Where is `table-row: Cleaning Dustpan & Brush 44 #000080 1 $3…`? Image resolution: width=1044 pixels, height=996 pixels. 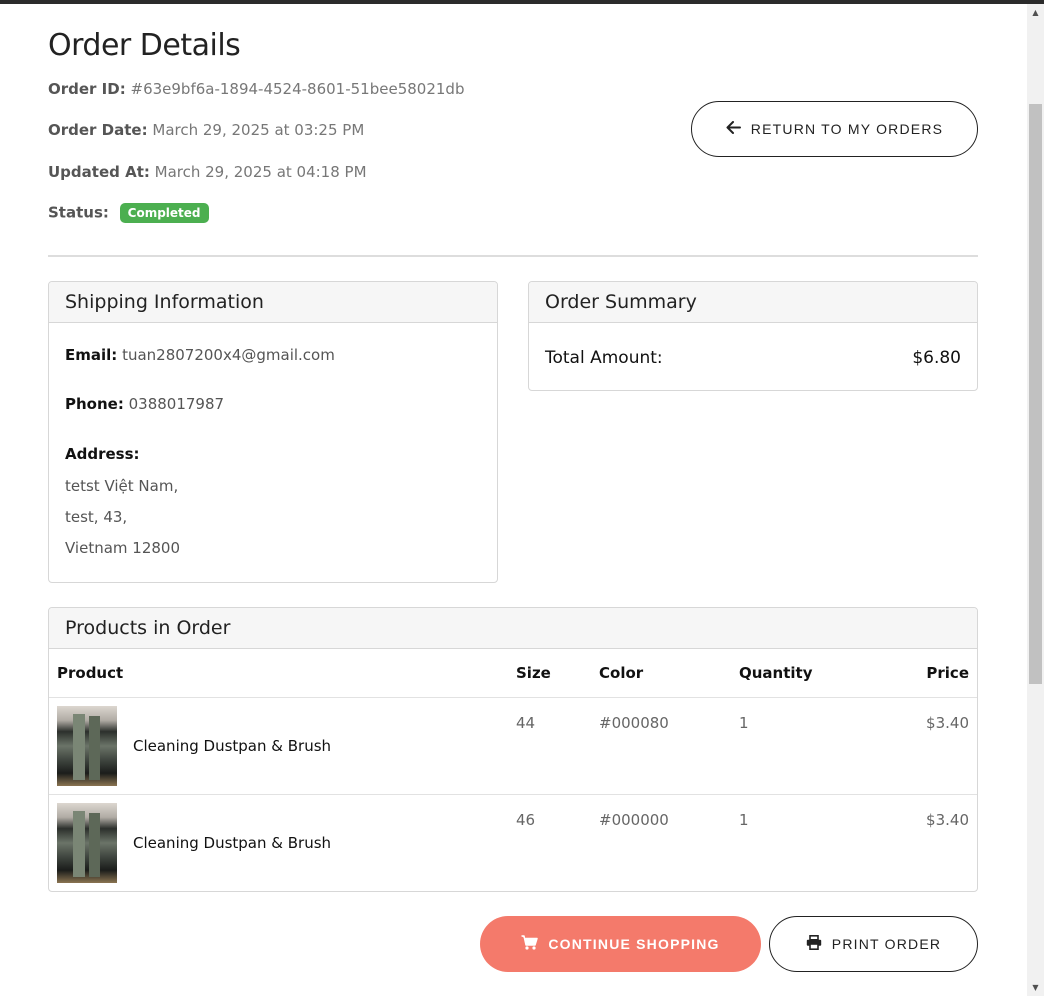 table-row: Cleaning Dustpan & Brush 44 #000080 1 $3… is located at coordinates (513, 746).